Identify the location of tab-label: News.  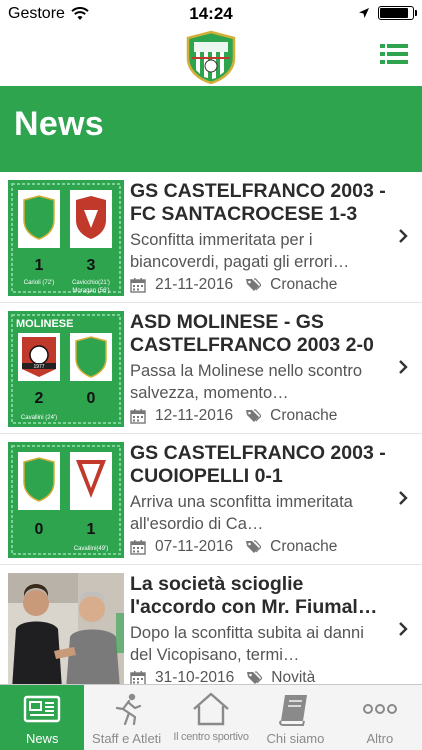
(42, 738).